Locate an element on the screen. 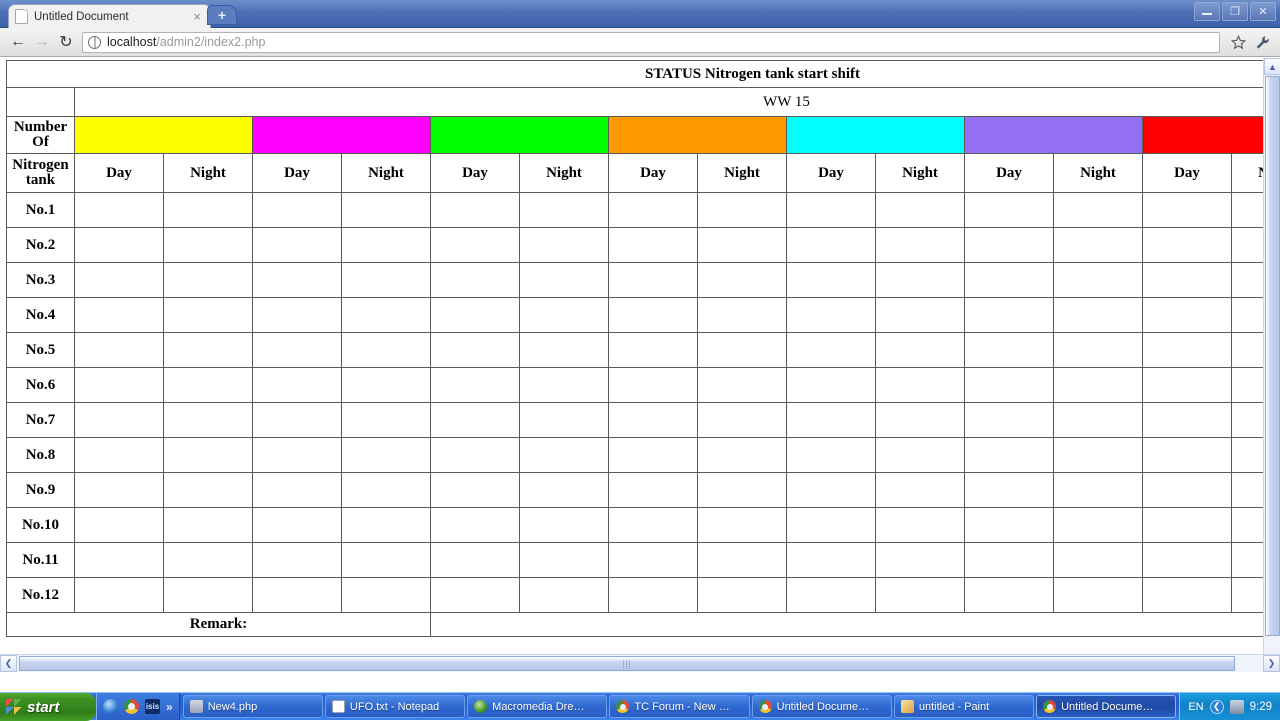 The height and width of the screenshot is (721, 1280). scroll-right-icon: ❯ is located at coordinates (1271, 663).